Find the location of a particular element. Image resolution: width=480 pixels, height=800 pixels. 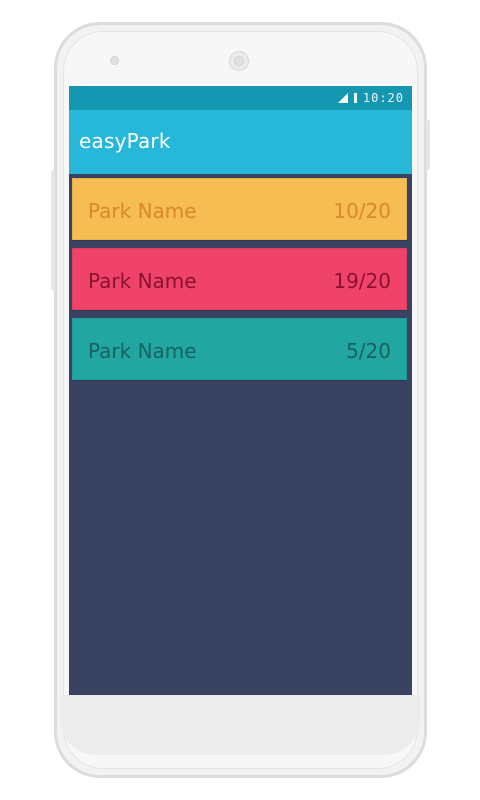

status-icons: 10:20 is located at coordinates (370, 98).